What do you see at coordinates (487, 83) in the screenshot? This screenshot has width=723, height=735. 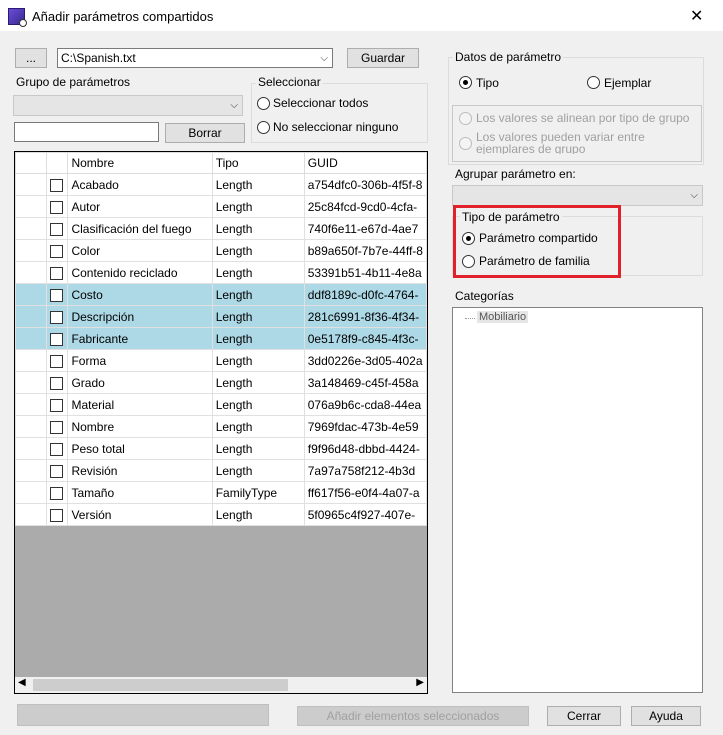 I see `type-radio-label: Tipo` at bounding box center [487, 83].